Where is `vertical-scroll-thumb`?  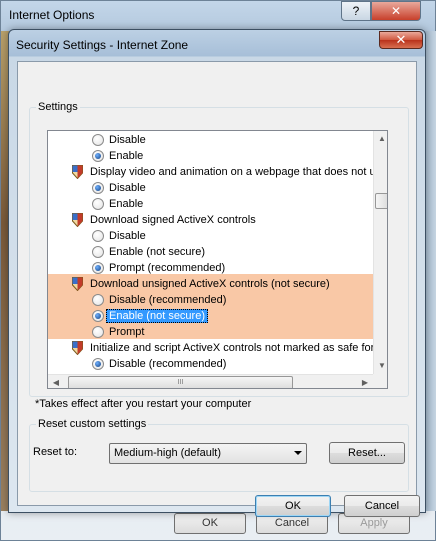
vertical-scroll-thumb is located at coordinates (381, 201).